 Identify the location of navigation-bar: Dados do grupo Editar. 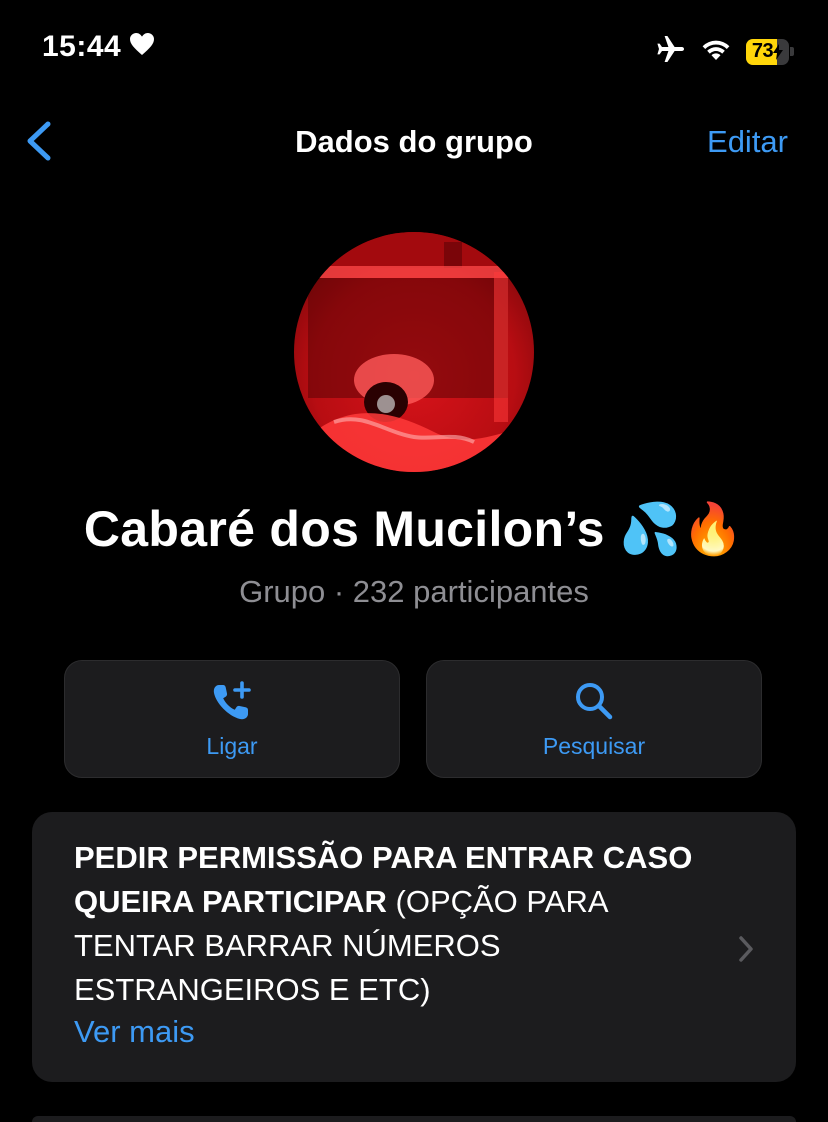
(414, 141).